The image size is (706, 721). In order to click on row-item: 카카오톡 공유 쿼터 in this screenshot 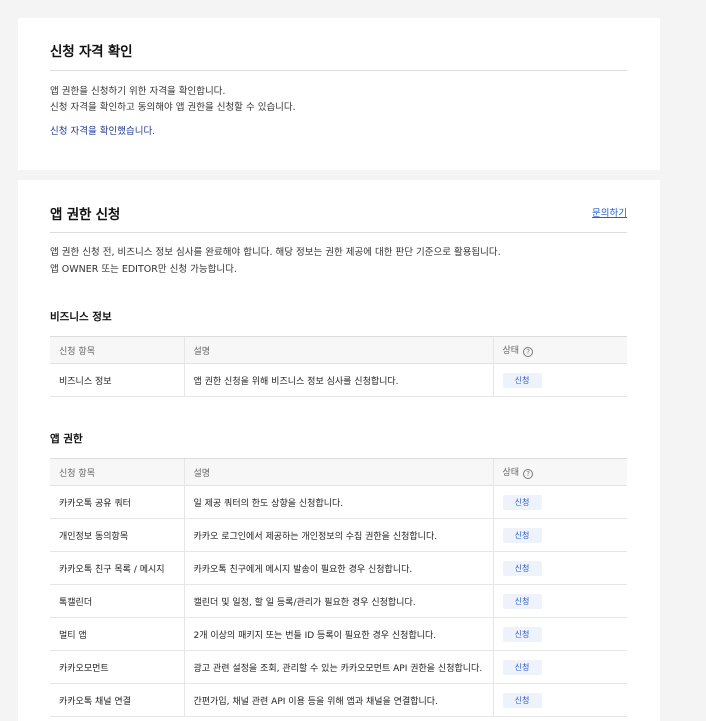, I will do `click(117, 502)`.